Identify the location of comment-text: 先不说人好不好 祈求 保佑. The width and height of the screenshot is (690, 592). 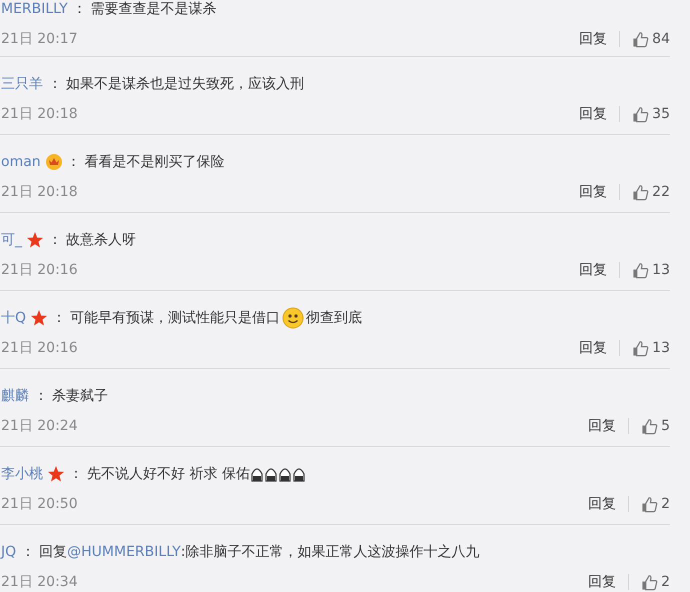
(168, 474).